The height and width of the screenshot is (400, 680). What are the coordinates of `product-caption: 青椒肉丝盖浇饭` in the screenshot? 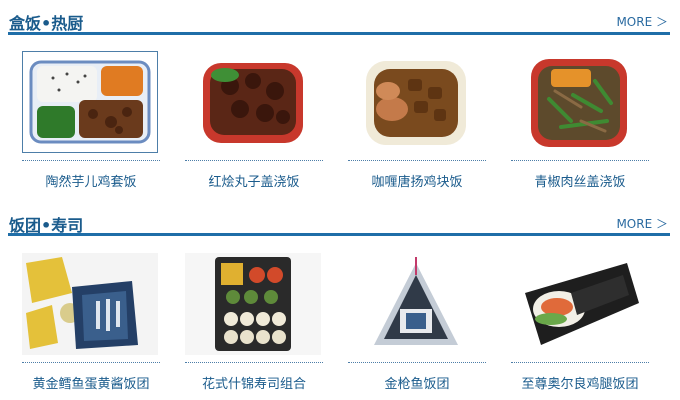 It's located at (580, 180).